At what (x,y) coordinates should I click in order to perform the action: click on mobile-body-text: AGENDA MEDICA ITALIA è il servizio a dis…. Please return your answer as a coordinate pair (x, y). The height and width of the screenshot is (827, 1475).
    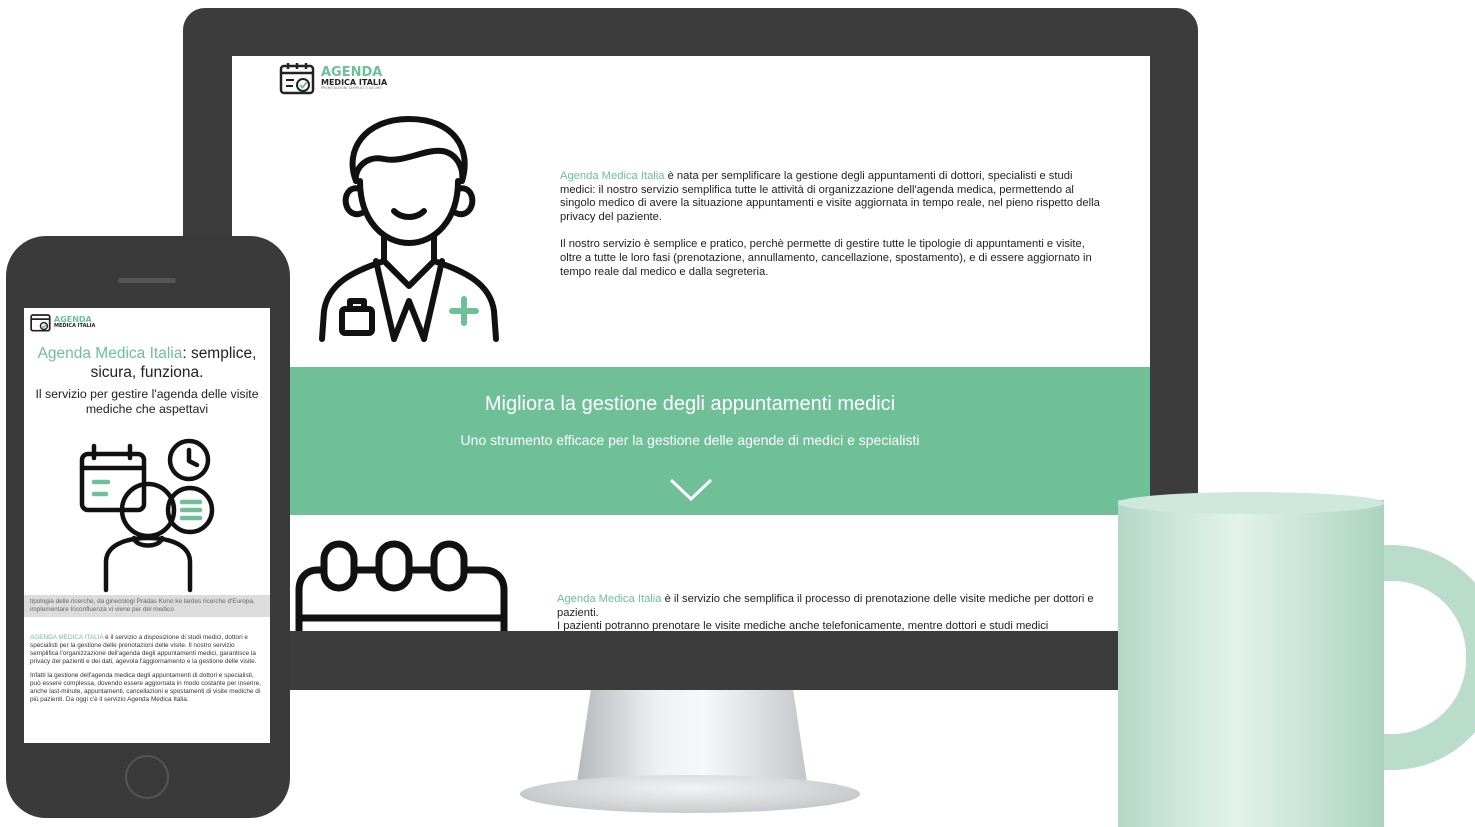
    Looking at the image, I should click on (147, 672).